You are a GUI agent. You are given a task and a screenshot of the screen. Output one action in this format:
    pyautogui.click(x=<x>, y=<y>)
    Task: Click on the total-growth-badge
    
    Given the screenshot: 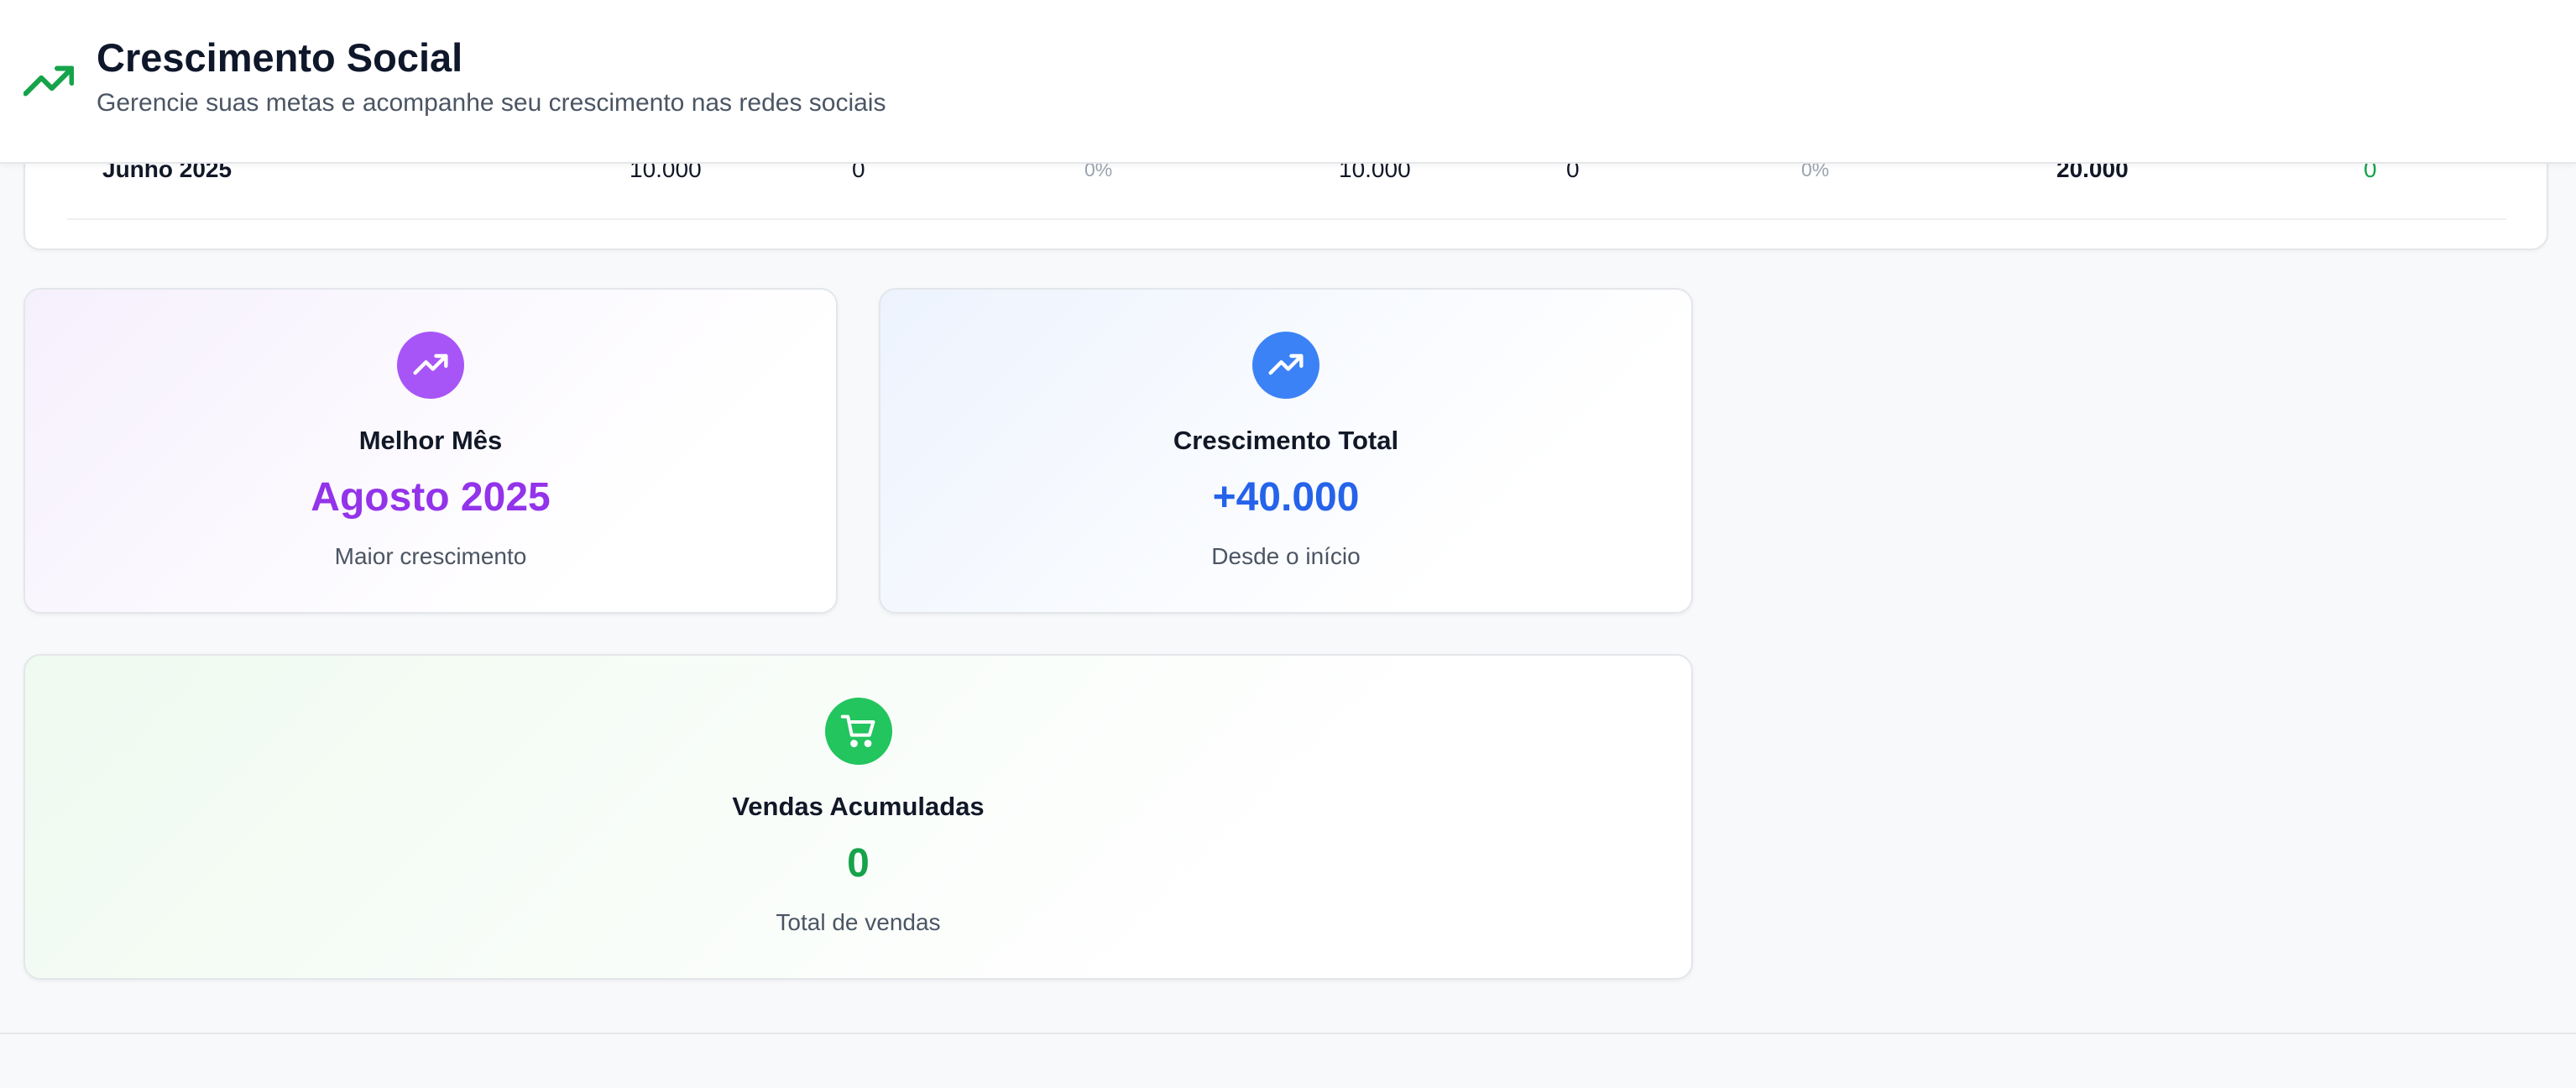 What is the action you would take?
    pyautogui.click(x=1285, y=365)
    